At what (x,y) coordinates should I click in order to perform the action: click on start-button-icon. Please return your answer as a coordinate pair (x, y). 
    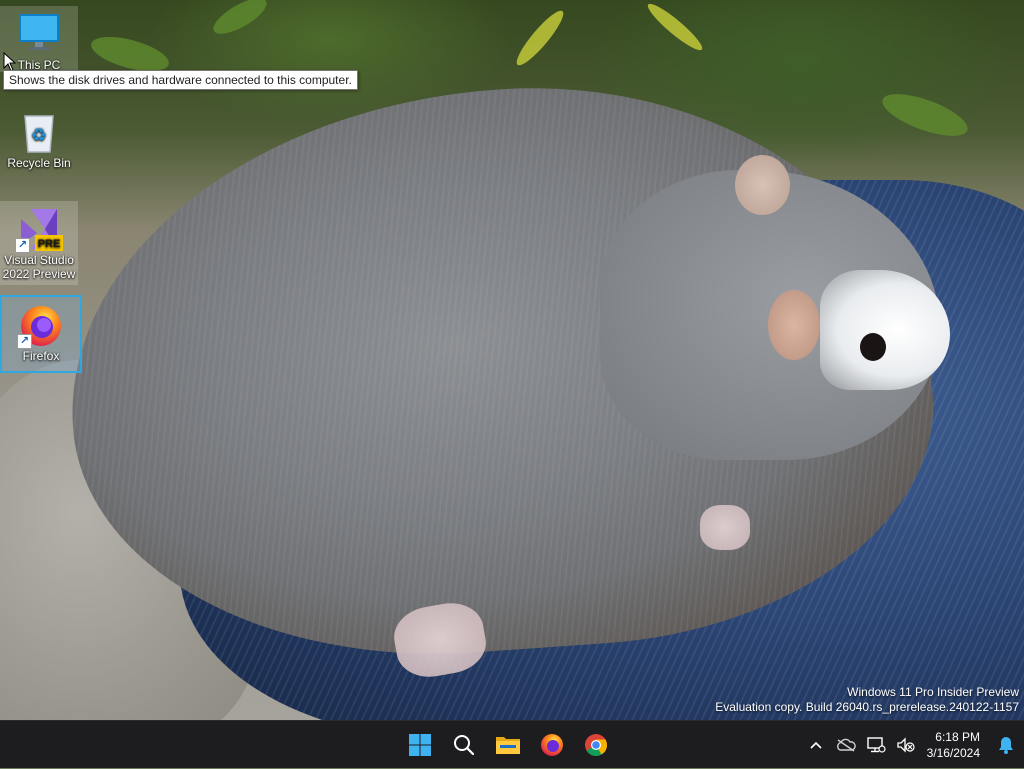
    Looking at the image, I should click on (420, 745).